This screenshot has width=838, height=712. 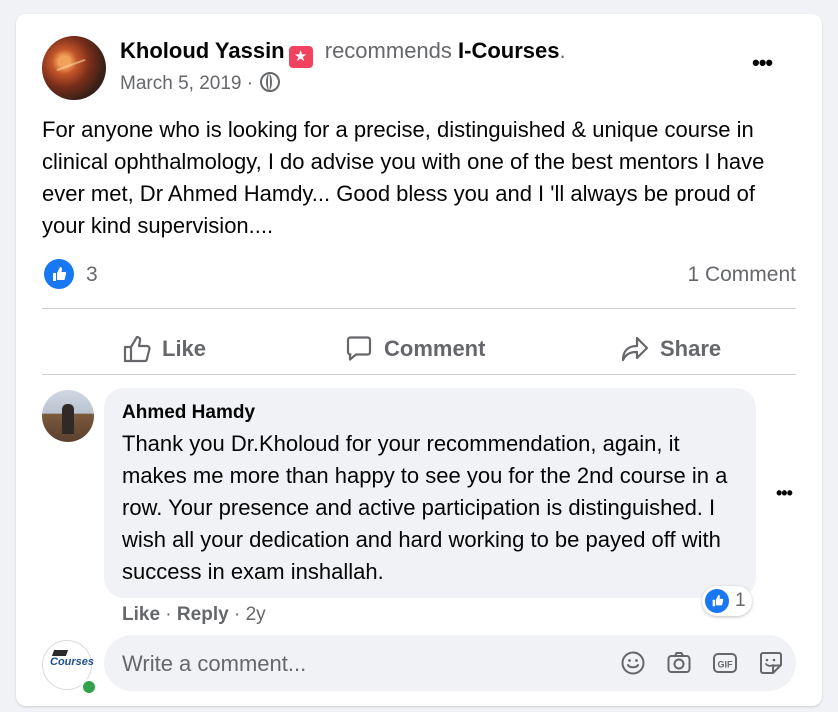 I want to click on gif-icon: GIF, so click(x=725, y=663).